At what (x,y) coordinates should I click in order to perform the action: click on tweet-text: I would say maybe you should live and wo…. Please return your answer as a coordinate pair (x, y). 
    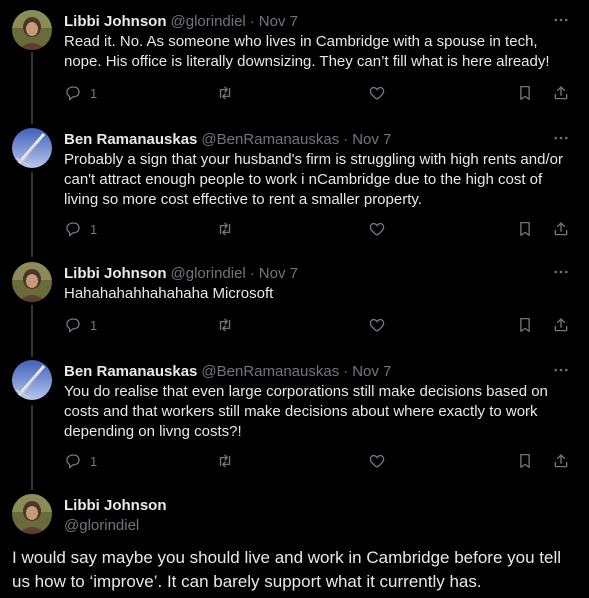
    Looking at the image, I should click on (287, 569).